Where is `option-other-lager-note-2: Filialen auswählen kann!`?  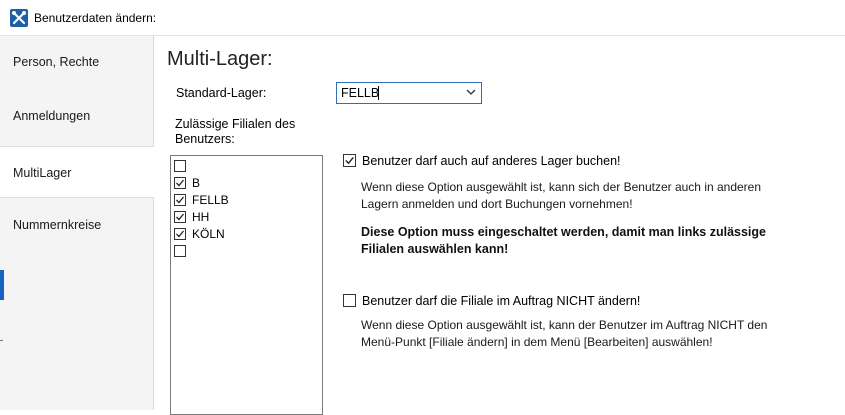 option-other-lager-note-2: Filialen auswählen kann! is located at coordinates (435, 249).